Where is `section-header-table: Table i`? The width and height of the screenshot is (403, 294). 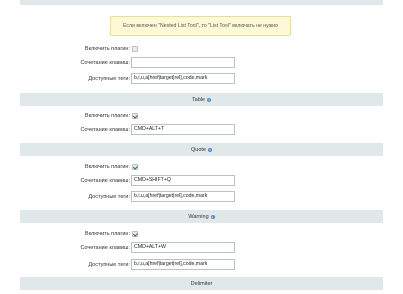 section-header-table: Table i is located at coordinates (201, 99).